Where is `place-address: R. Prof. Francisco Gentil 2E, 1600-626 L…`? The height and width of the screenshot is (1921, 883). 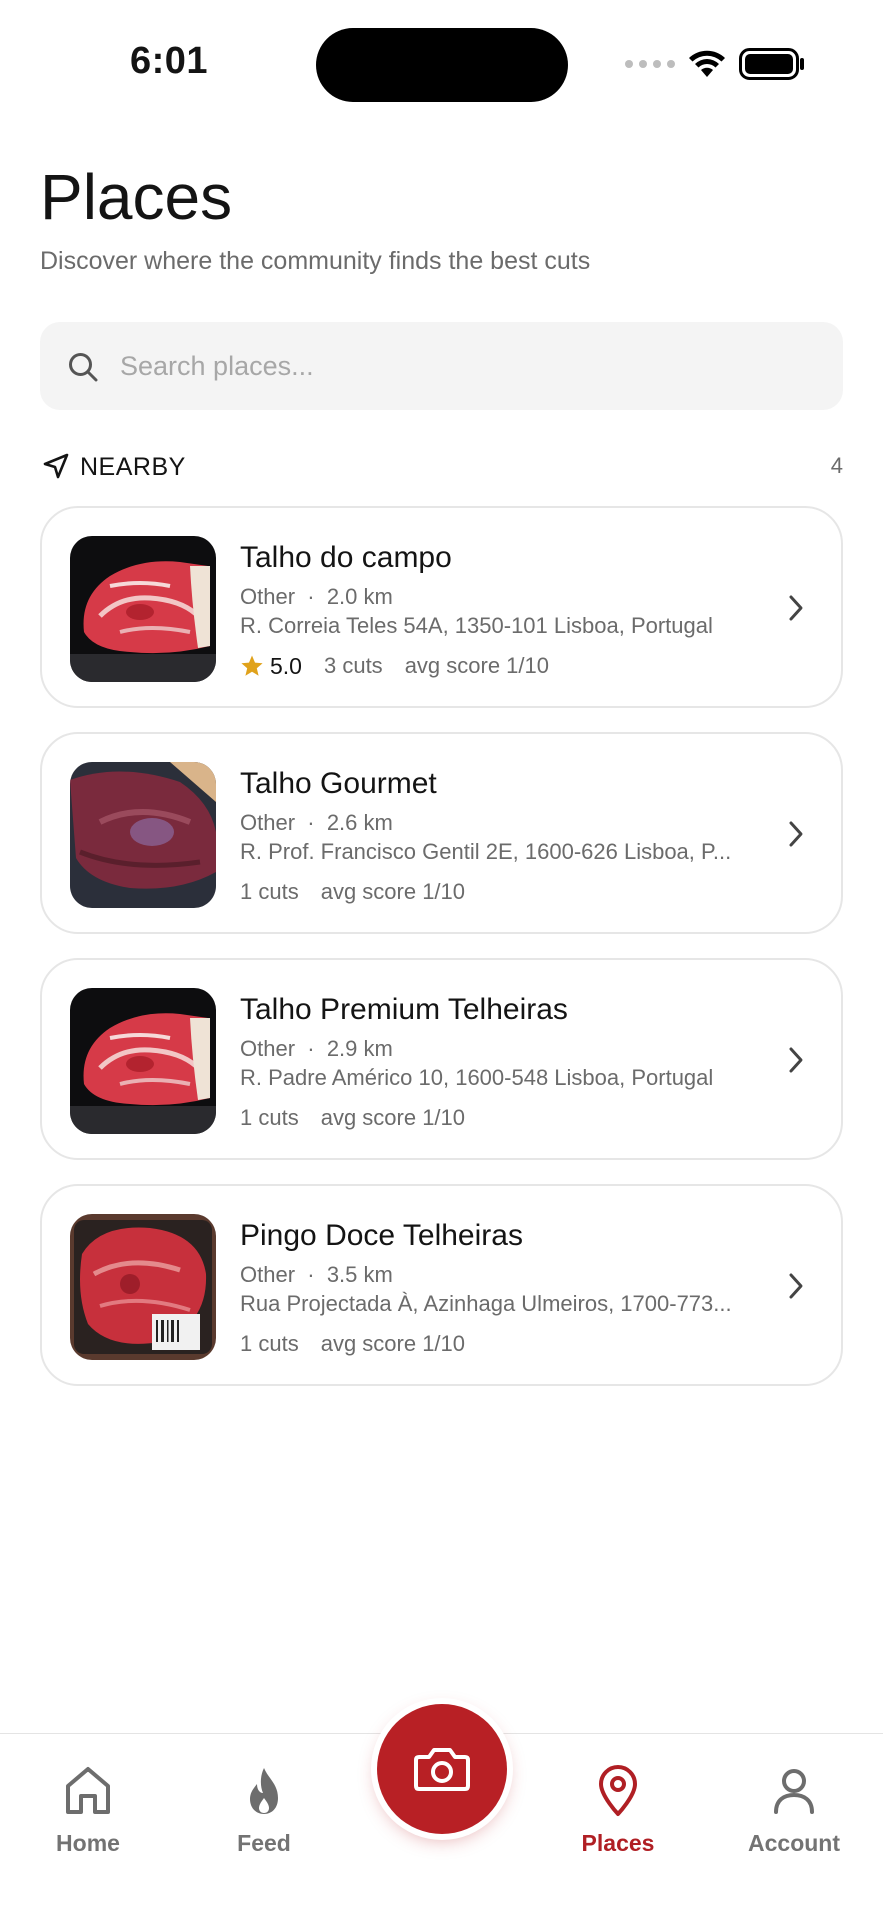 place-address: R. Prof. Francisco Gentil 2E, 1600-626 L… is located at coordinates (486, 851).